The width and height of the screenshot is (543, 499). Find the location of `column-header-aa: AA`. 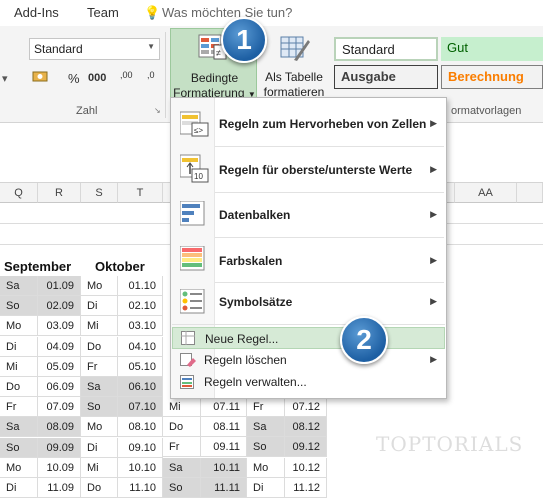

column-header-aa: AA is located at coordinates (486, 193).